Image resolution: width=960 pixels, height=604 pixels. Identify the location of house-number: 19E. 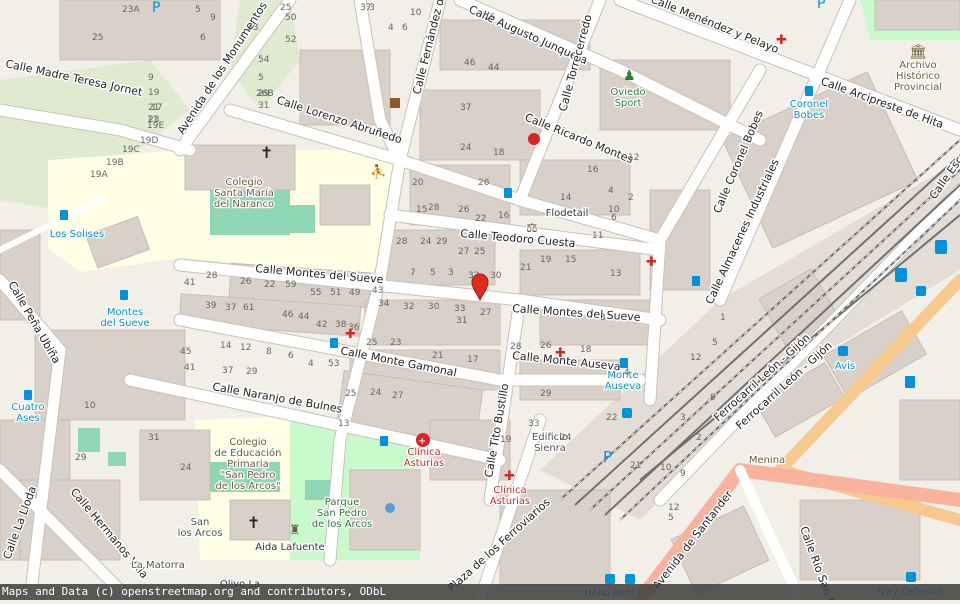
(155, 126).